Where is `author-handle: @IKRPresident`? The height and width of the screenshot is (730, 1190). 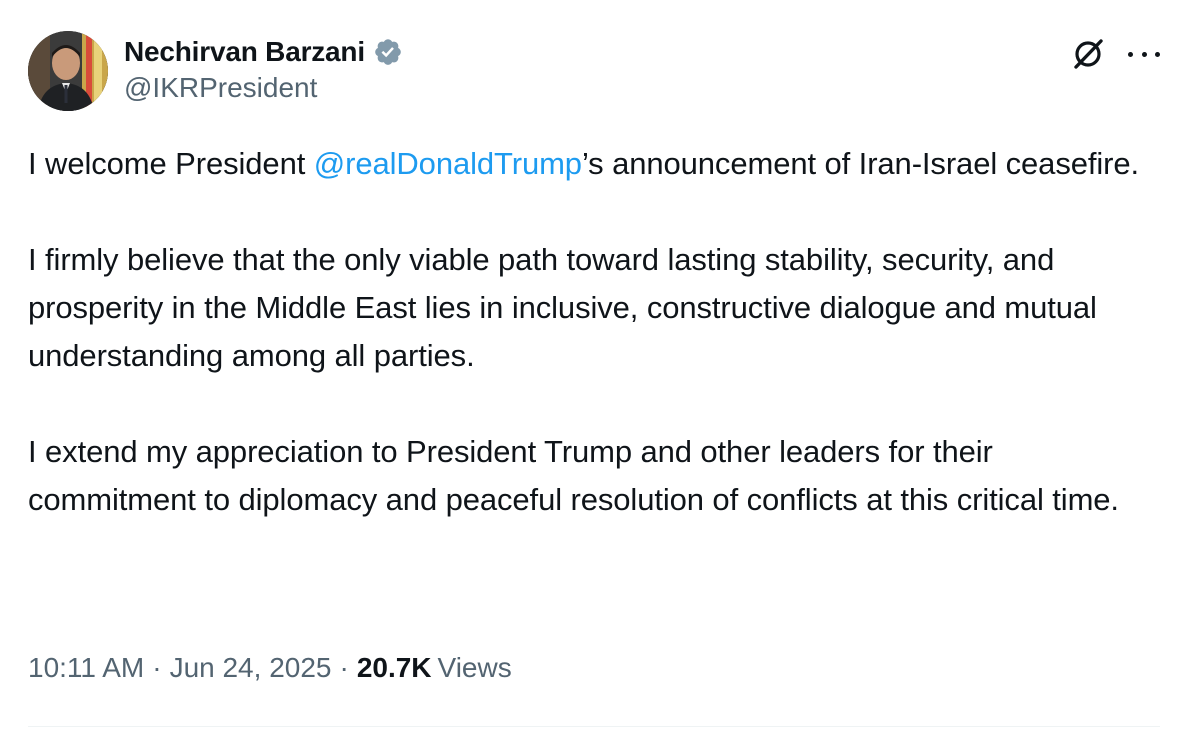 author-handle: @IKRPresident is located at coordinates (263, 88).